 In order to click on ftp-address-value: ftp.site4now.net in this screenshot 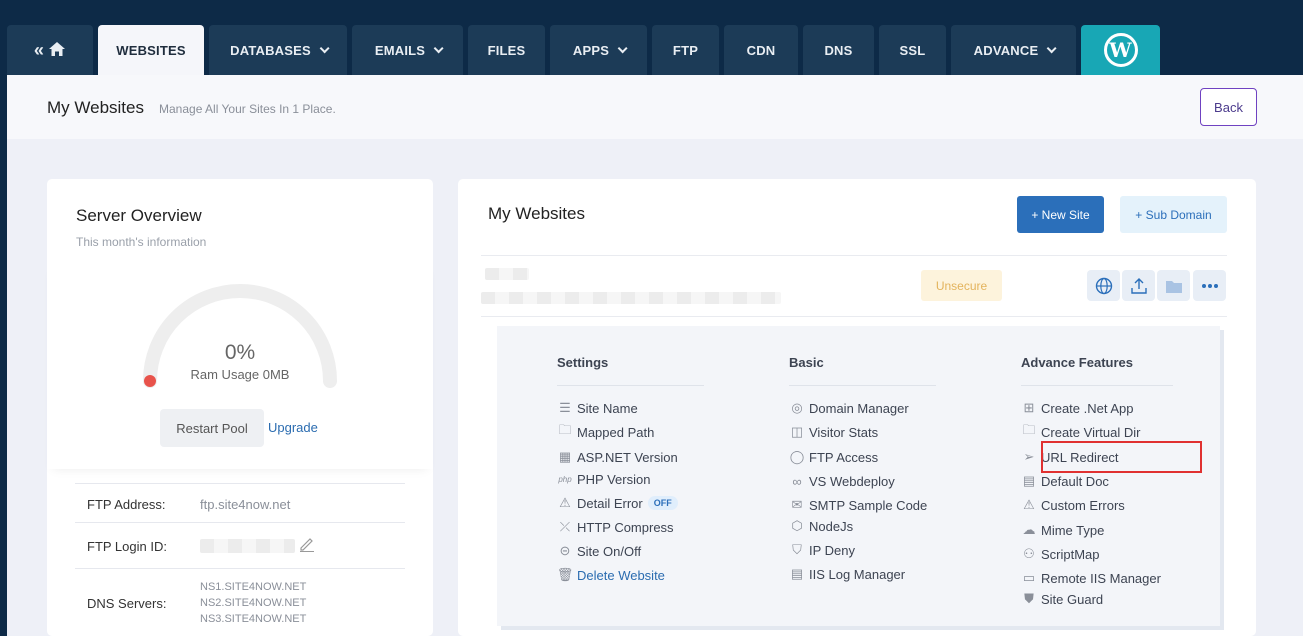, I will do `click(245, 504)`.